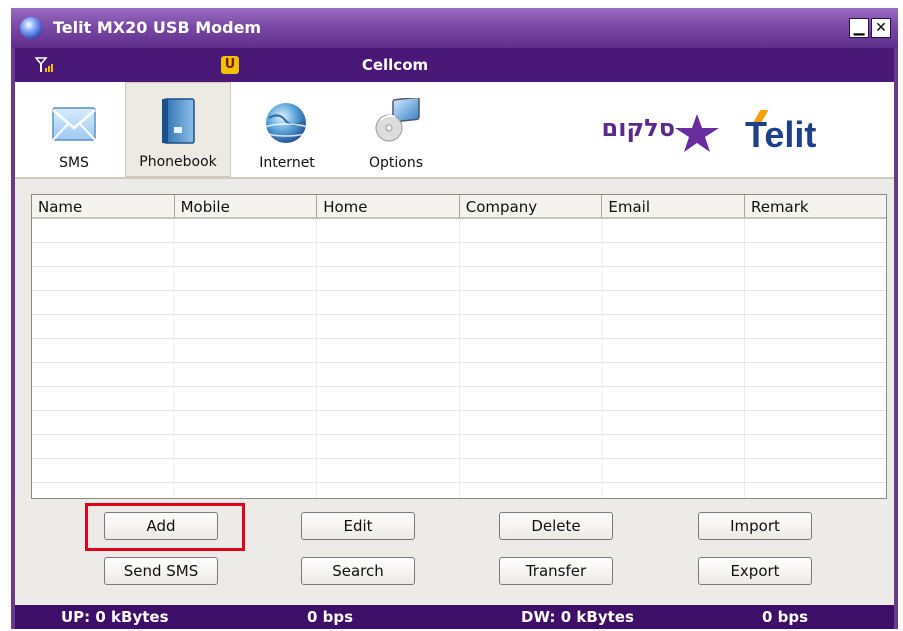  What do you see at coordinates (157, 27) in the screenshot?
I see `window-title: Telit MX20 USB Modem` at bounding box center [157, 27].